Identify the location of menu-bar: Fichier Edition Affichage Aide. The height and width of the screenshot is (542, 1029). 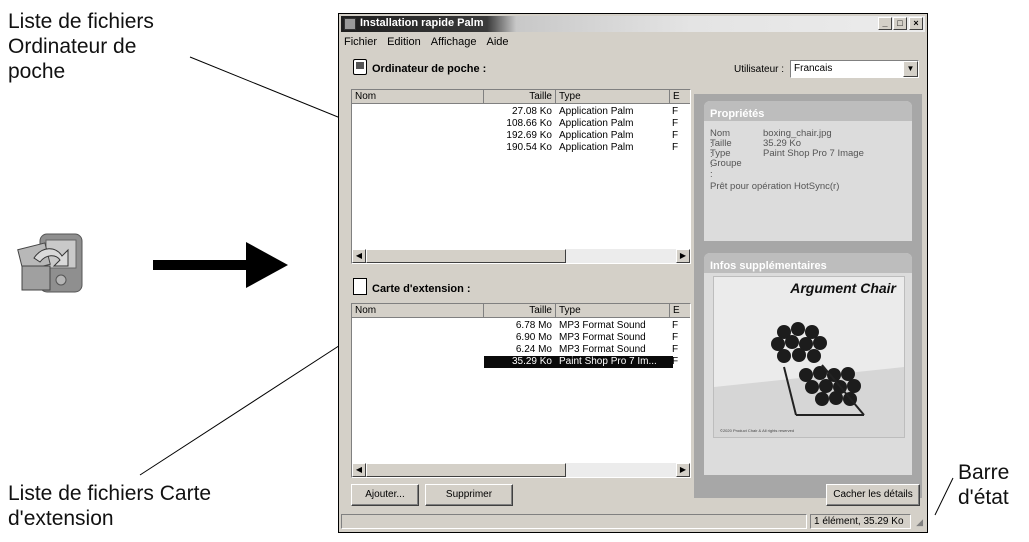
(633, 42).